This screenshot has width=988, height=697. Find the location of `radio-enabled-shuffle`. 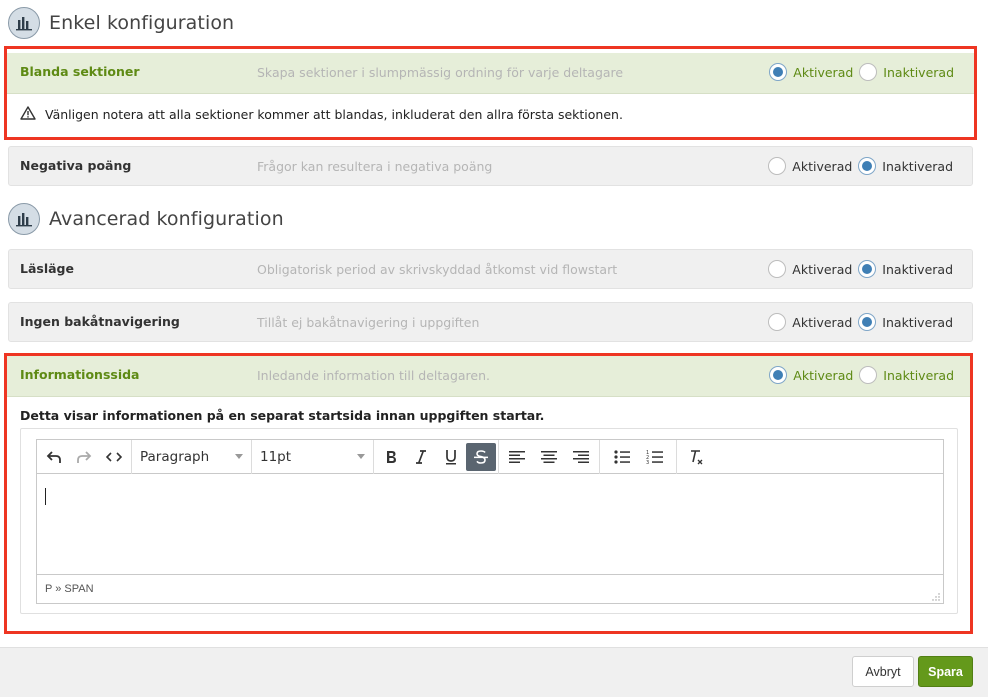

radio-enabled-shuffle is located at coordinates (778, 72).